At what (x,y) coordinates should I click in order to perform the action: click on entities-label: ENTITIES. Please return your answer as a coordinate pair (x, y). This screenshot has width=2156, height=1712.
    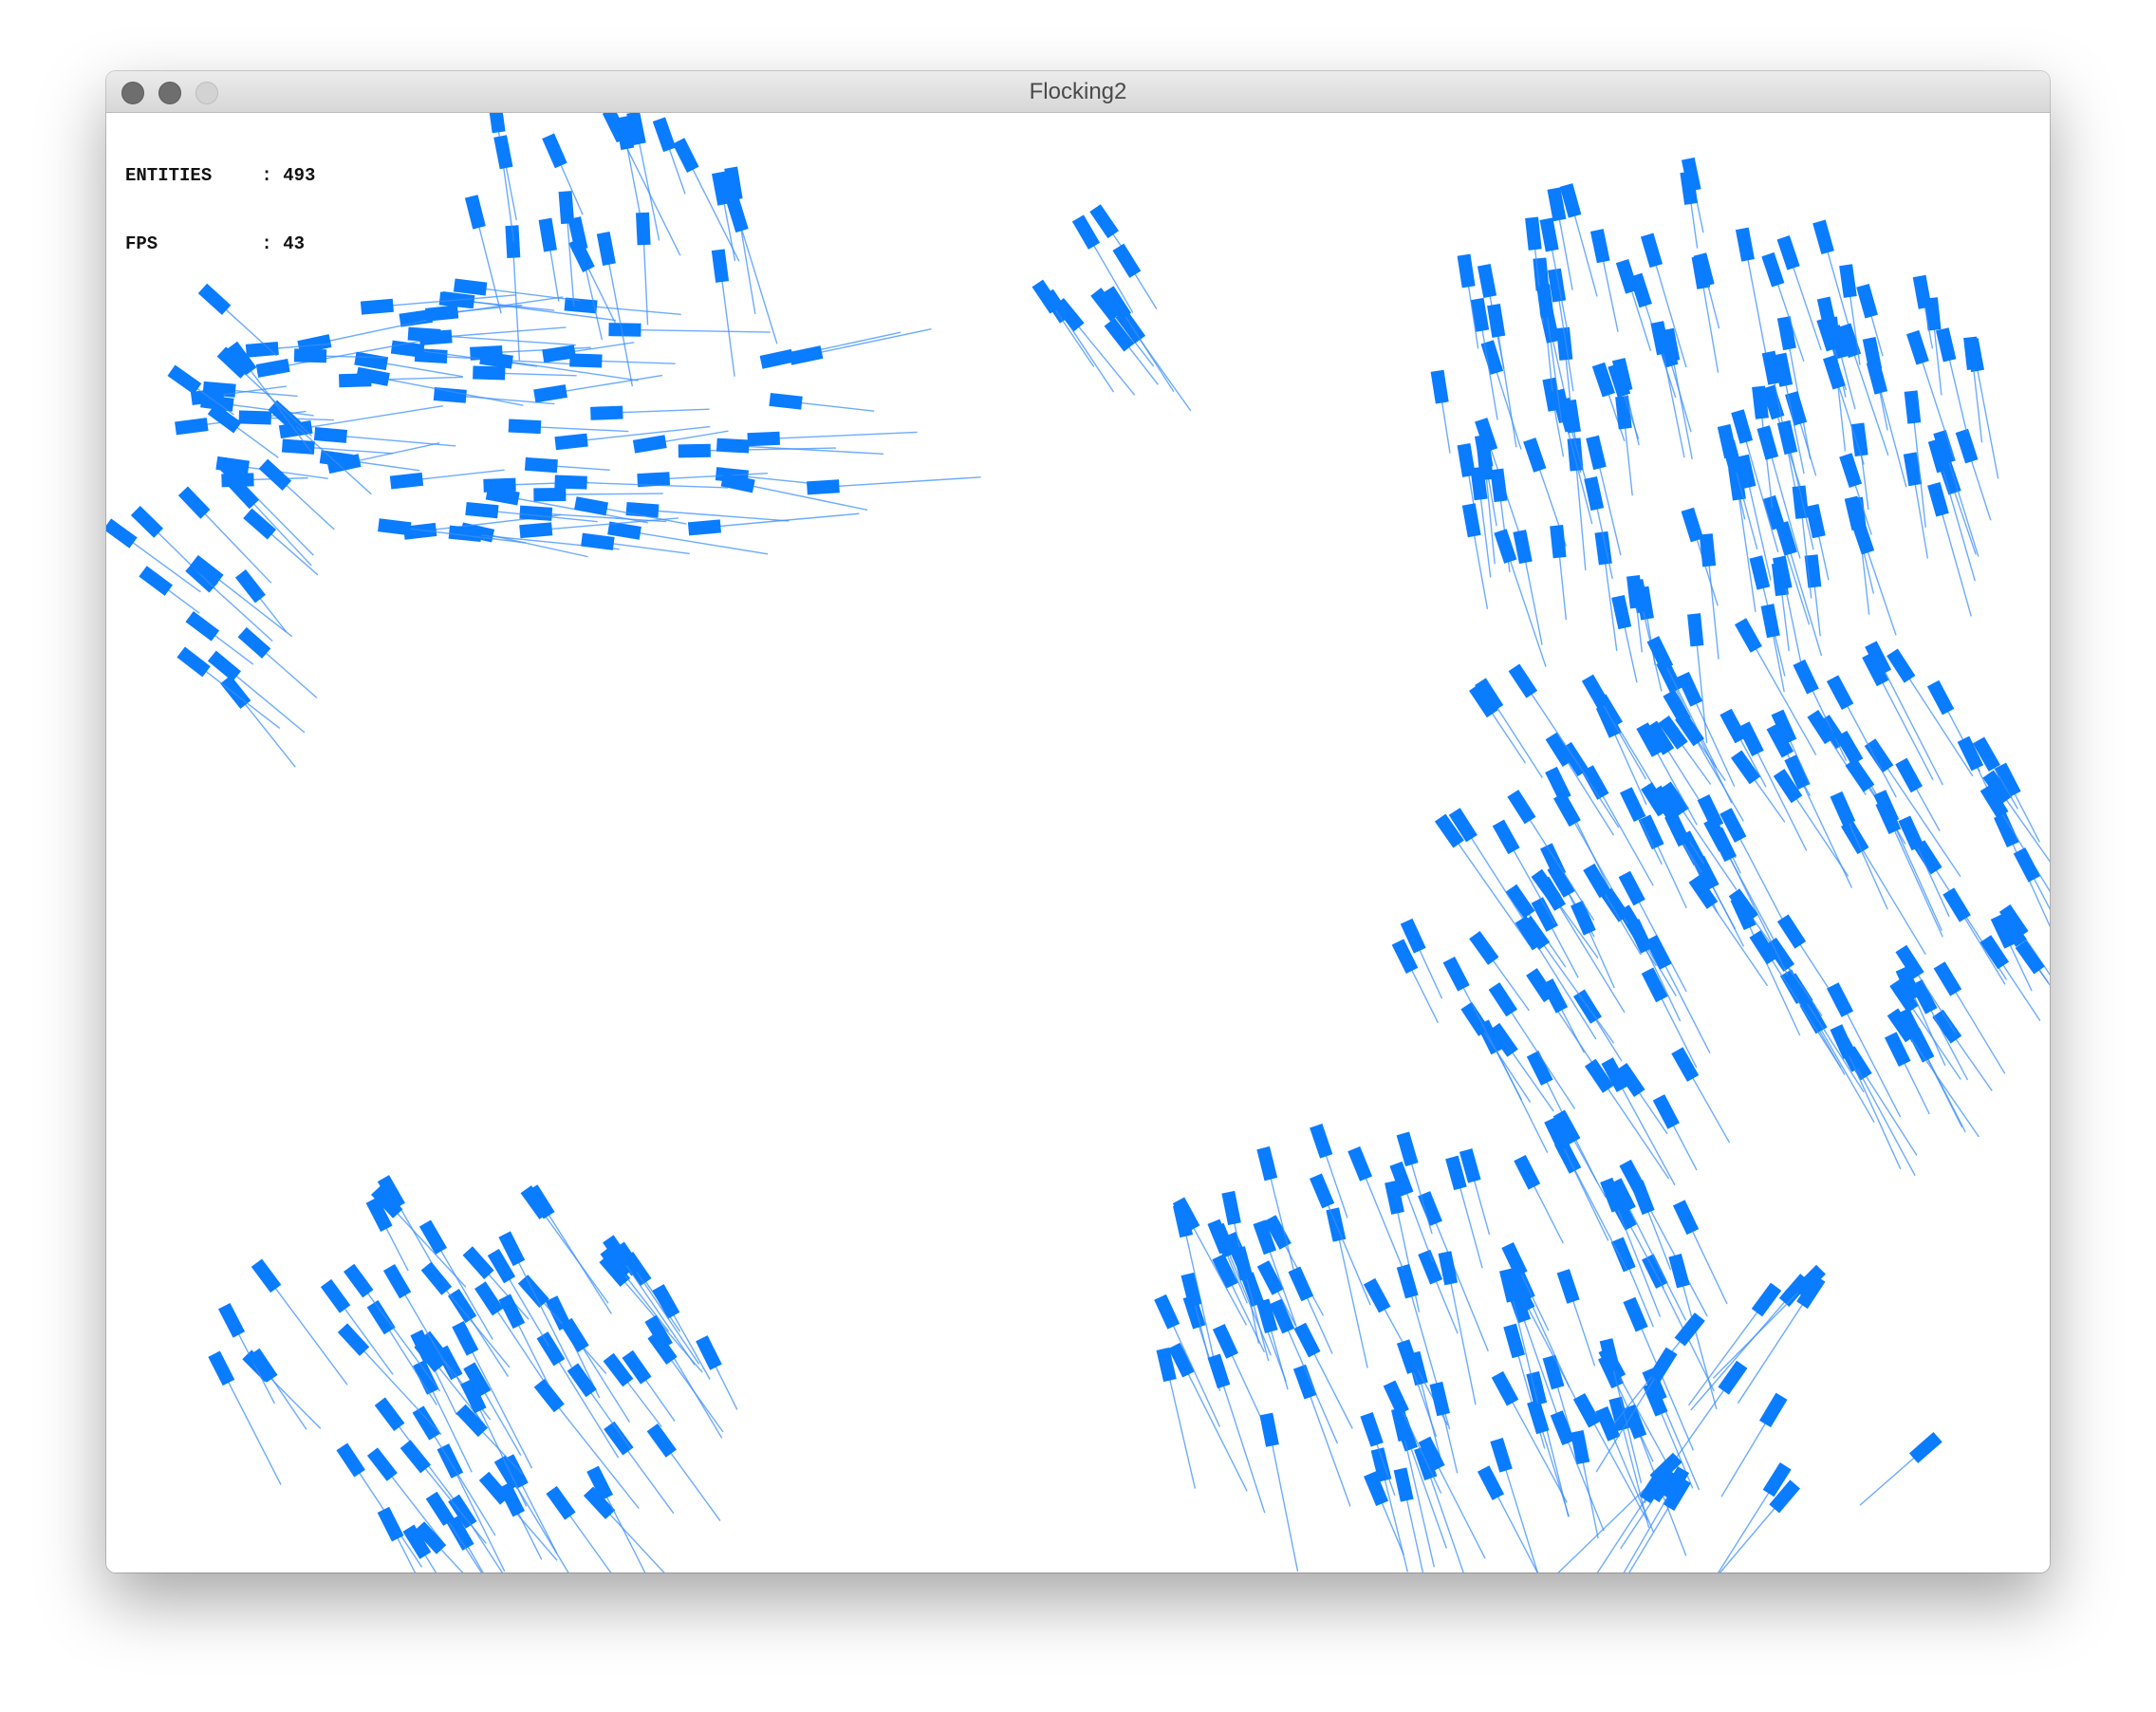
    Looking at the image, I should click on (169, 175).